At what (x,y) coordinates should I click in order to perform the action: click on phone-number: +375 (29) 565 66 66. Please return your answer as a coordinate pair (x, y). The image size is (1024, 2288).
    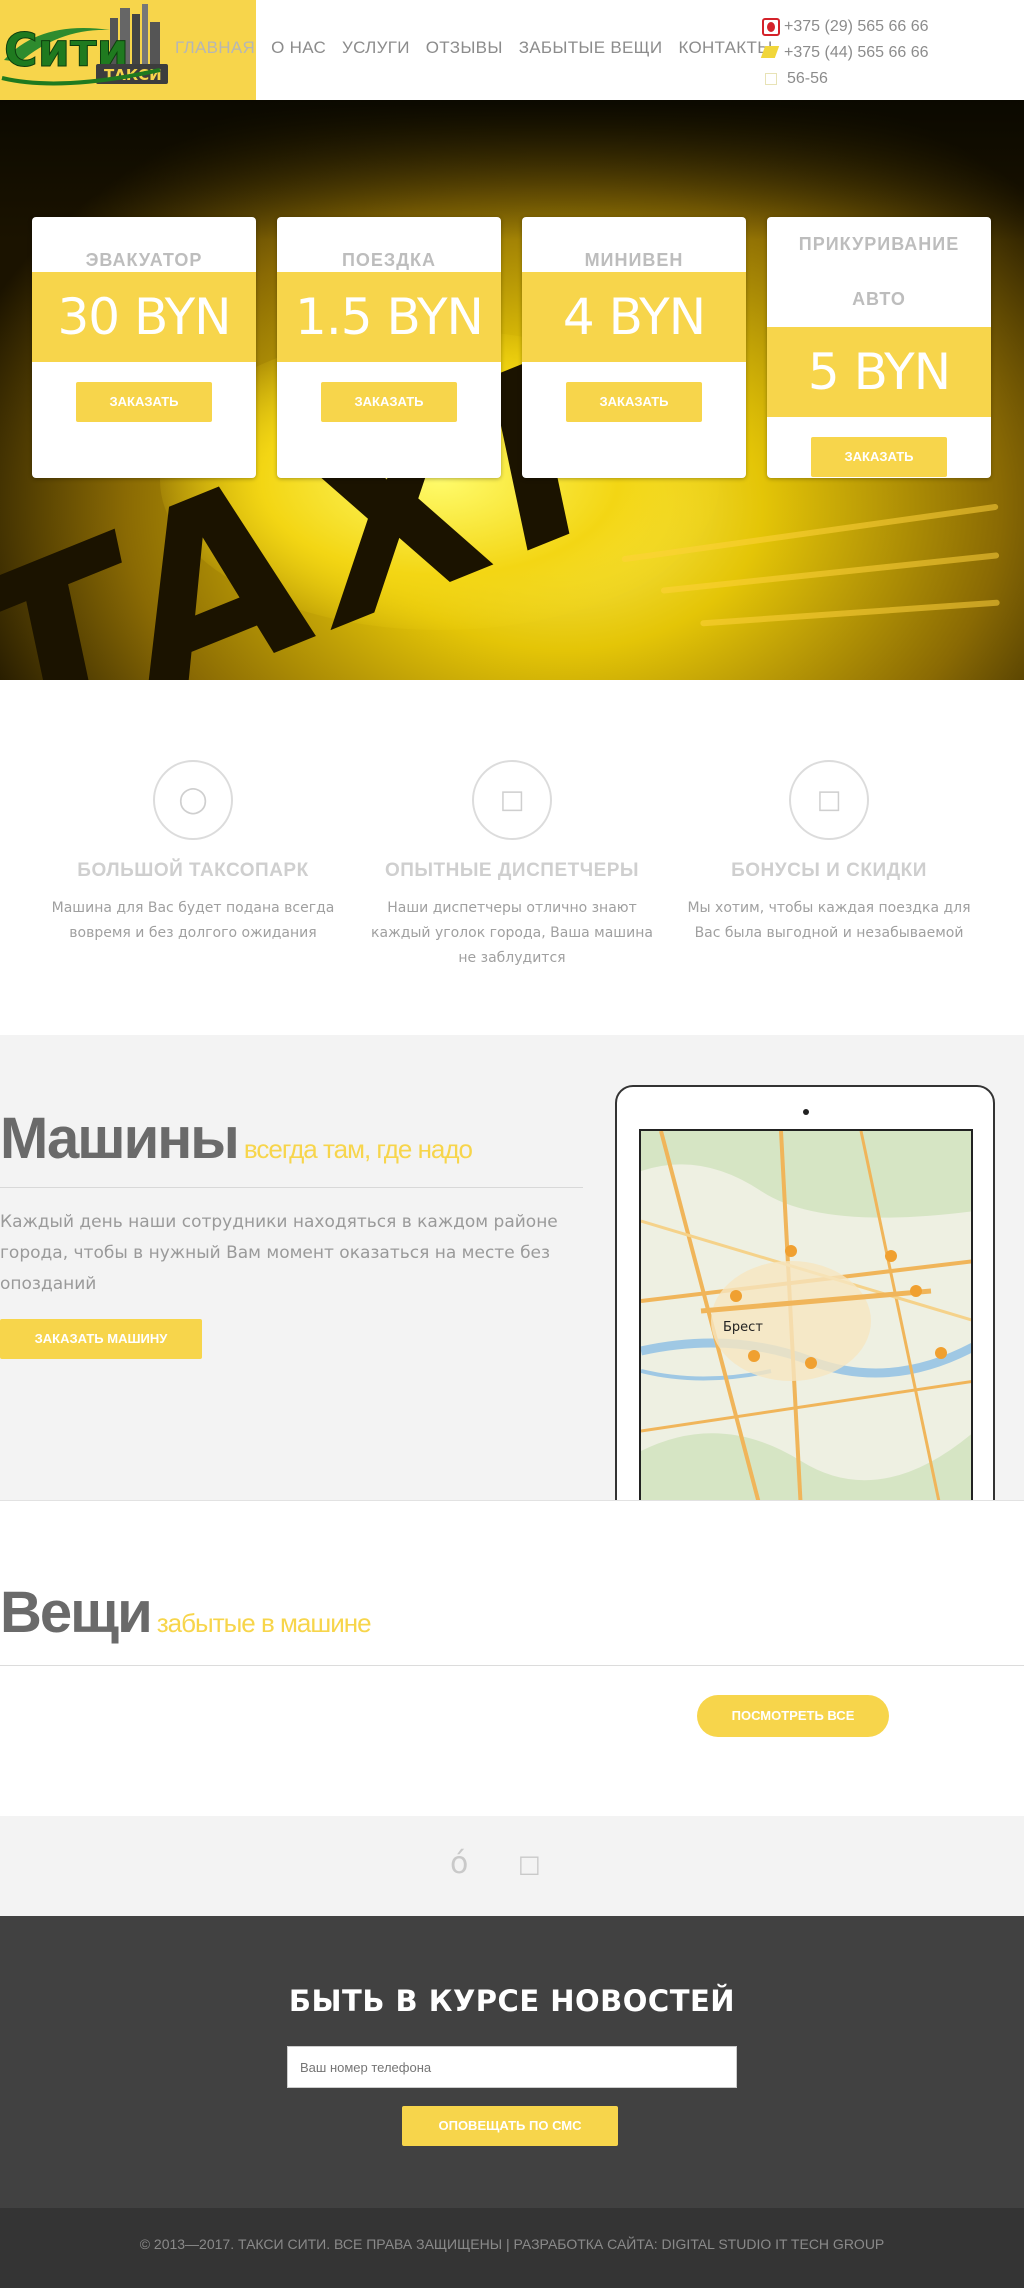
    Looking at the image, I should click on (856, 27).